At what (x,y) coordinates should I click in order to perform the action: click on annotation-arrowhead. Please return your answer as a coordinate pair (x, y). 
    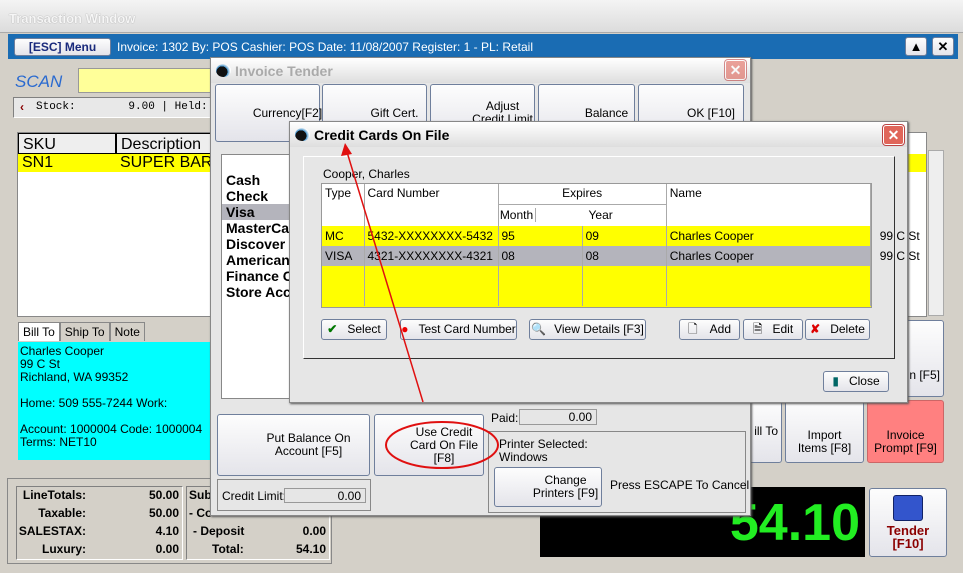
    Looking at the image, I should click on (346, 149).